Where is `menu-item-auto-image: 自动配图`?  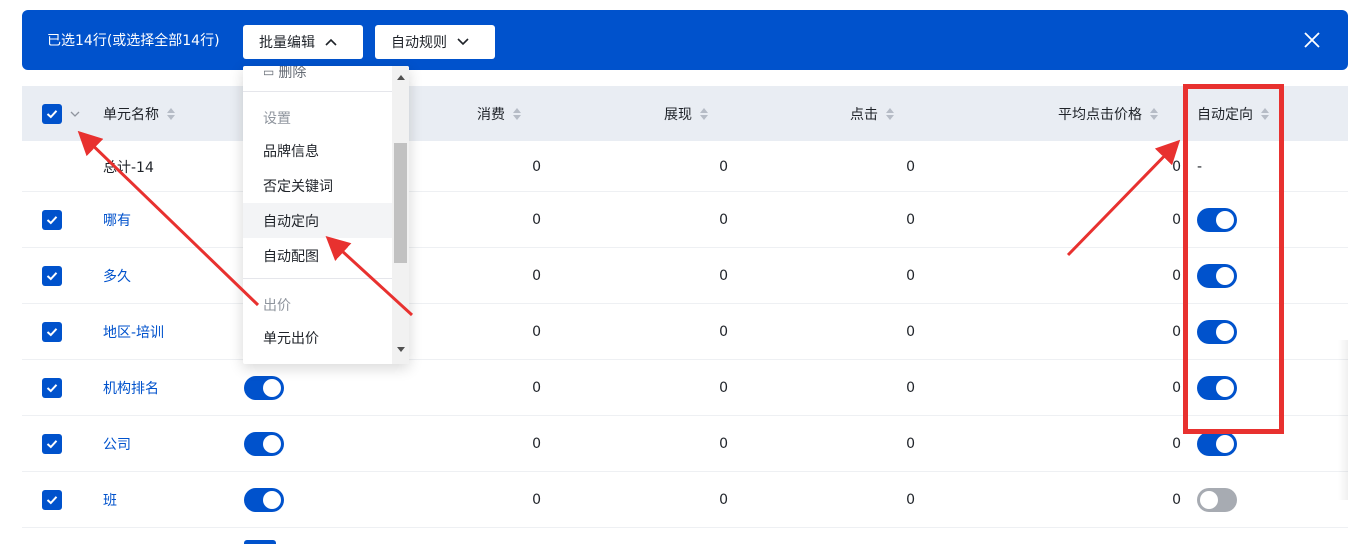
menu-item-auto-image: 自动配图 is located at coordinates (317, 255).